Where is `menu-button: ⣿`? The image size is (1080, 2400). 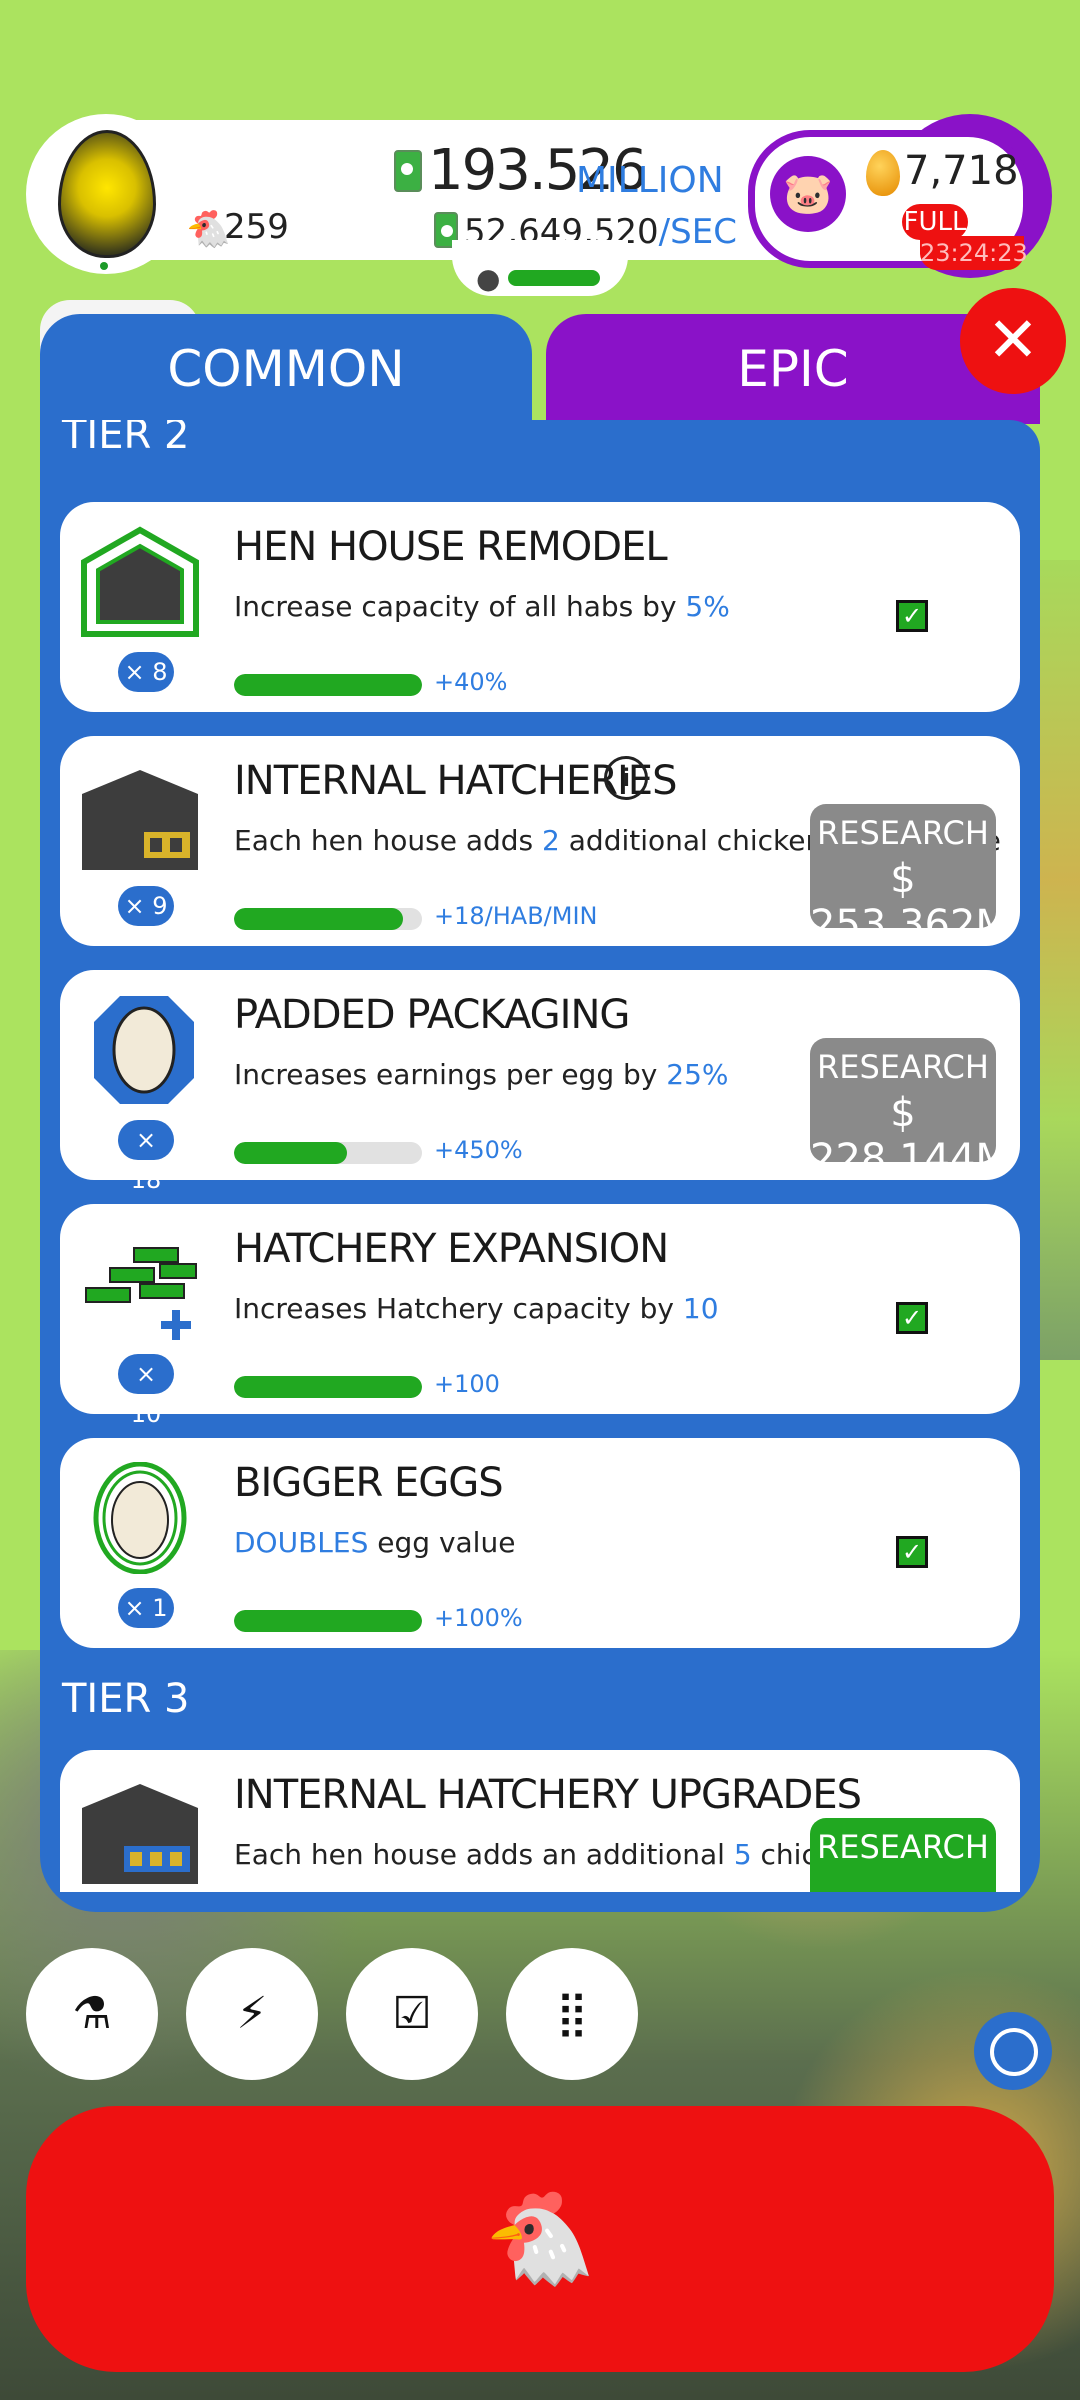 menu-button: ⣿ is located at coordinates (572, 2014).